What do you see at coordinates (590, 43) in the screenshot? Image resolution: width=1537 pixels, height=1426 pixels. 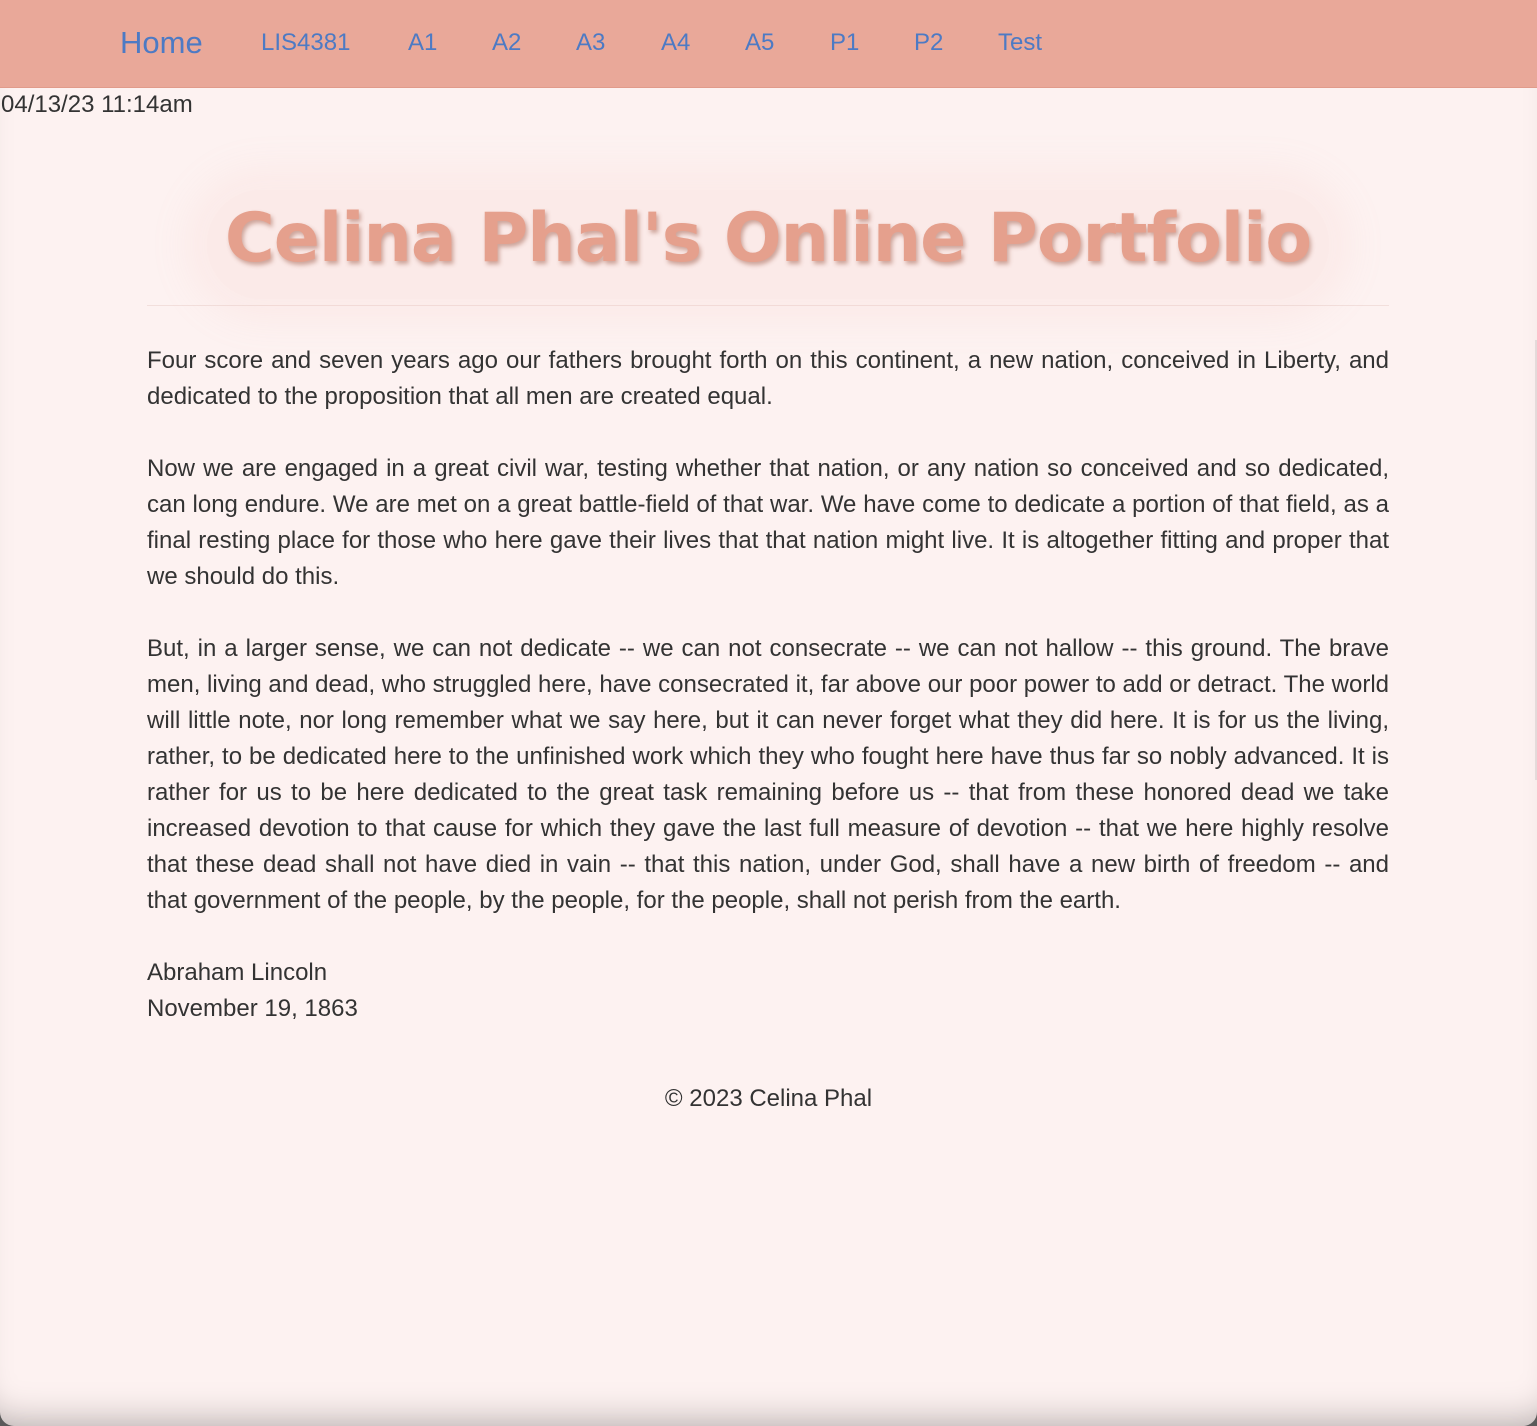 I see `nav-link-a3: A3` at bounding box center [590, 43].